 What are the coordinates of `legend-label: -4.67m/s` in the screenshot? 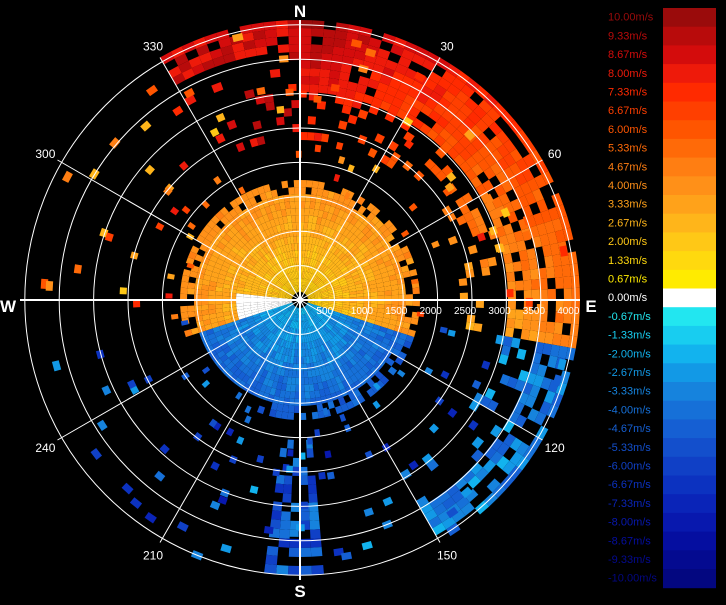 It's located at (629, 429).